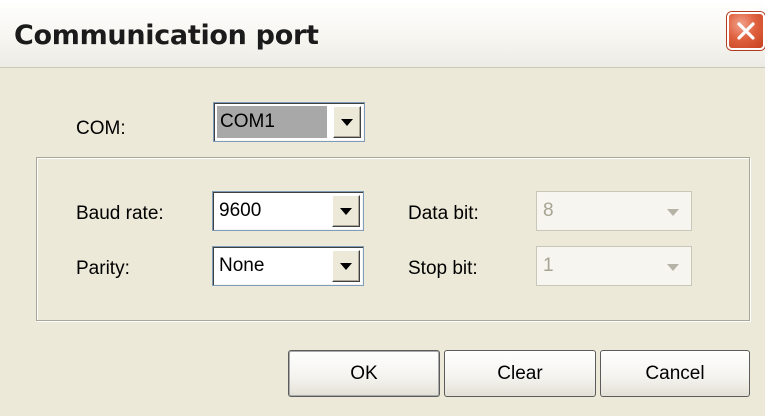 The height and width of the screenshot is (416, 765). What do you see at coordinates (240, 210) in the screenshot?
I see `baud-rate-value: 9600` at bounding box center [240, 210].